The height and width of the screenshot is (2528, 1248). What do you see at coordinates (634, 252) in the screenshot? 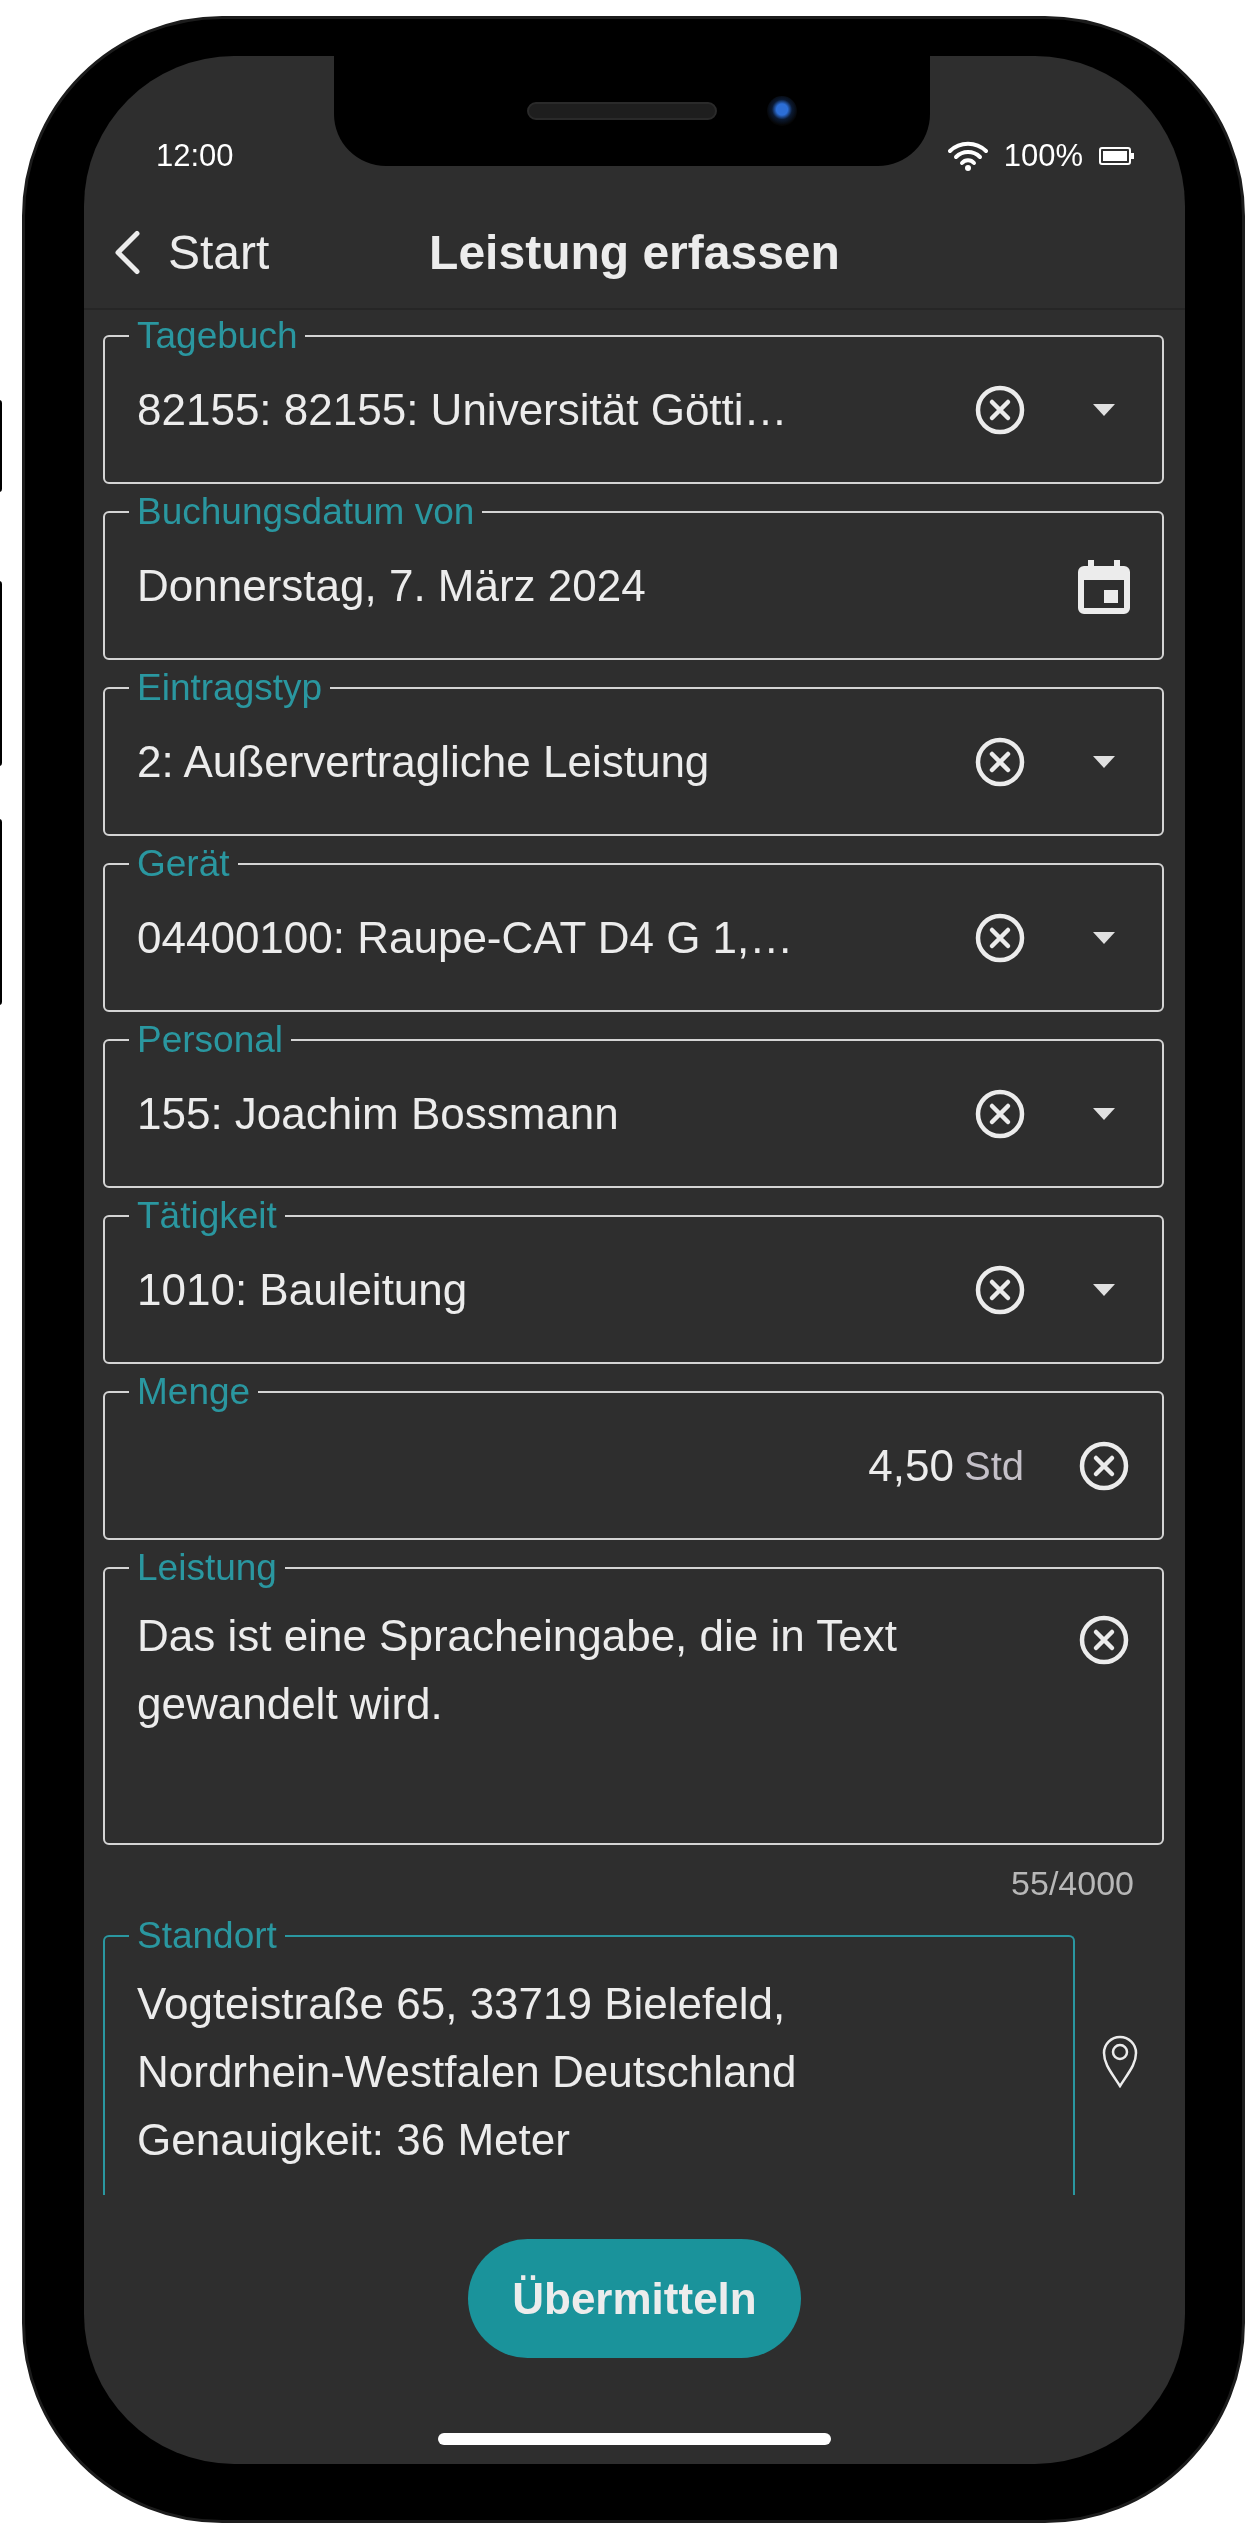
I see `page-title: Leistung erfassen` at bounding box center [634, 252].